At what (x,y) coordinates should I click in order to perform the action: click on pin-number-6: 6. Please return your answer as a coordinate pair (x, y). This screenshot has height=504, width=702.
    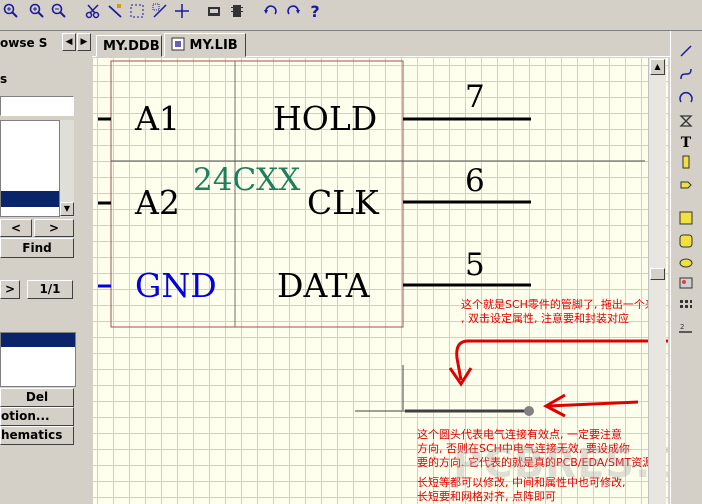
    Looking at the image, I should click on (475, 181).